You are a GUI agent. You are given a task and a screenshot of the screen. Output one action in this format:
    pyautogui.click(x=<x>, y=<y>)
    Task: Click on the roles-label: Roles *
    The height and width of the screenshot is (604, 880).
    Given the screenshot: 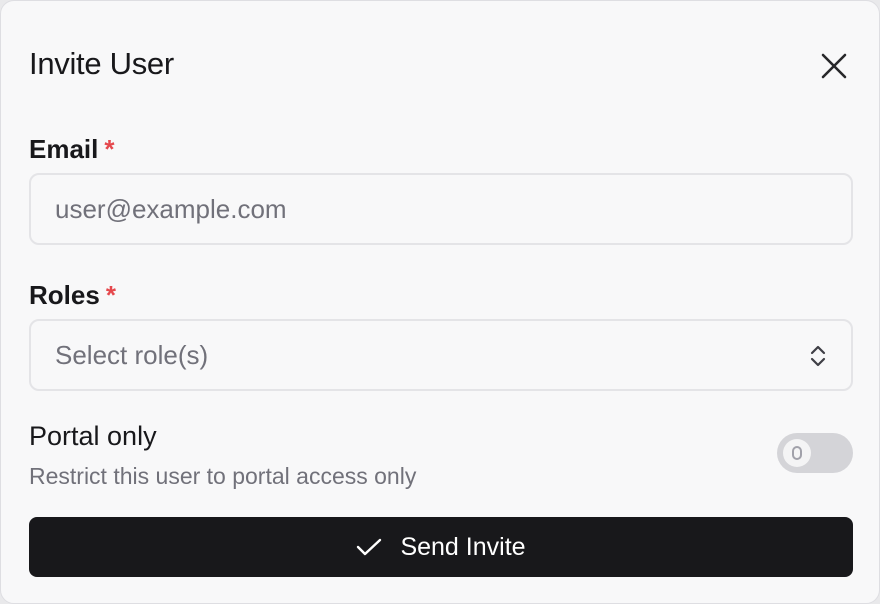 What is the action you would take?
    pyautogui.click(x=72, y=295)
    